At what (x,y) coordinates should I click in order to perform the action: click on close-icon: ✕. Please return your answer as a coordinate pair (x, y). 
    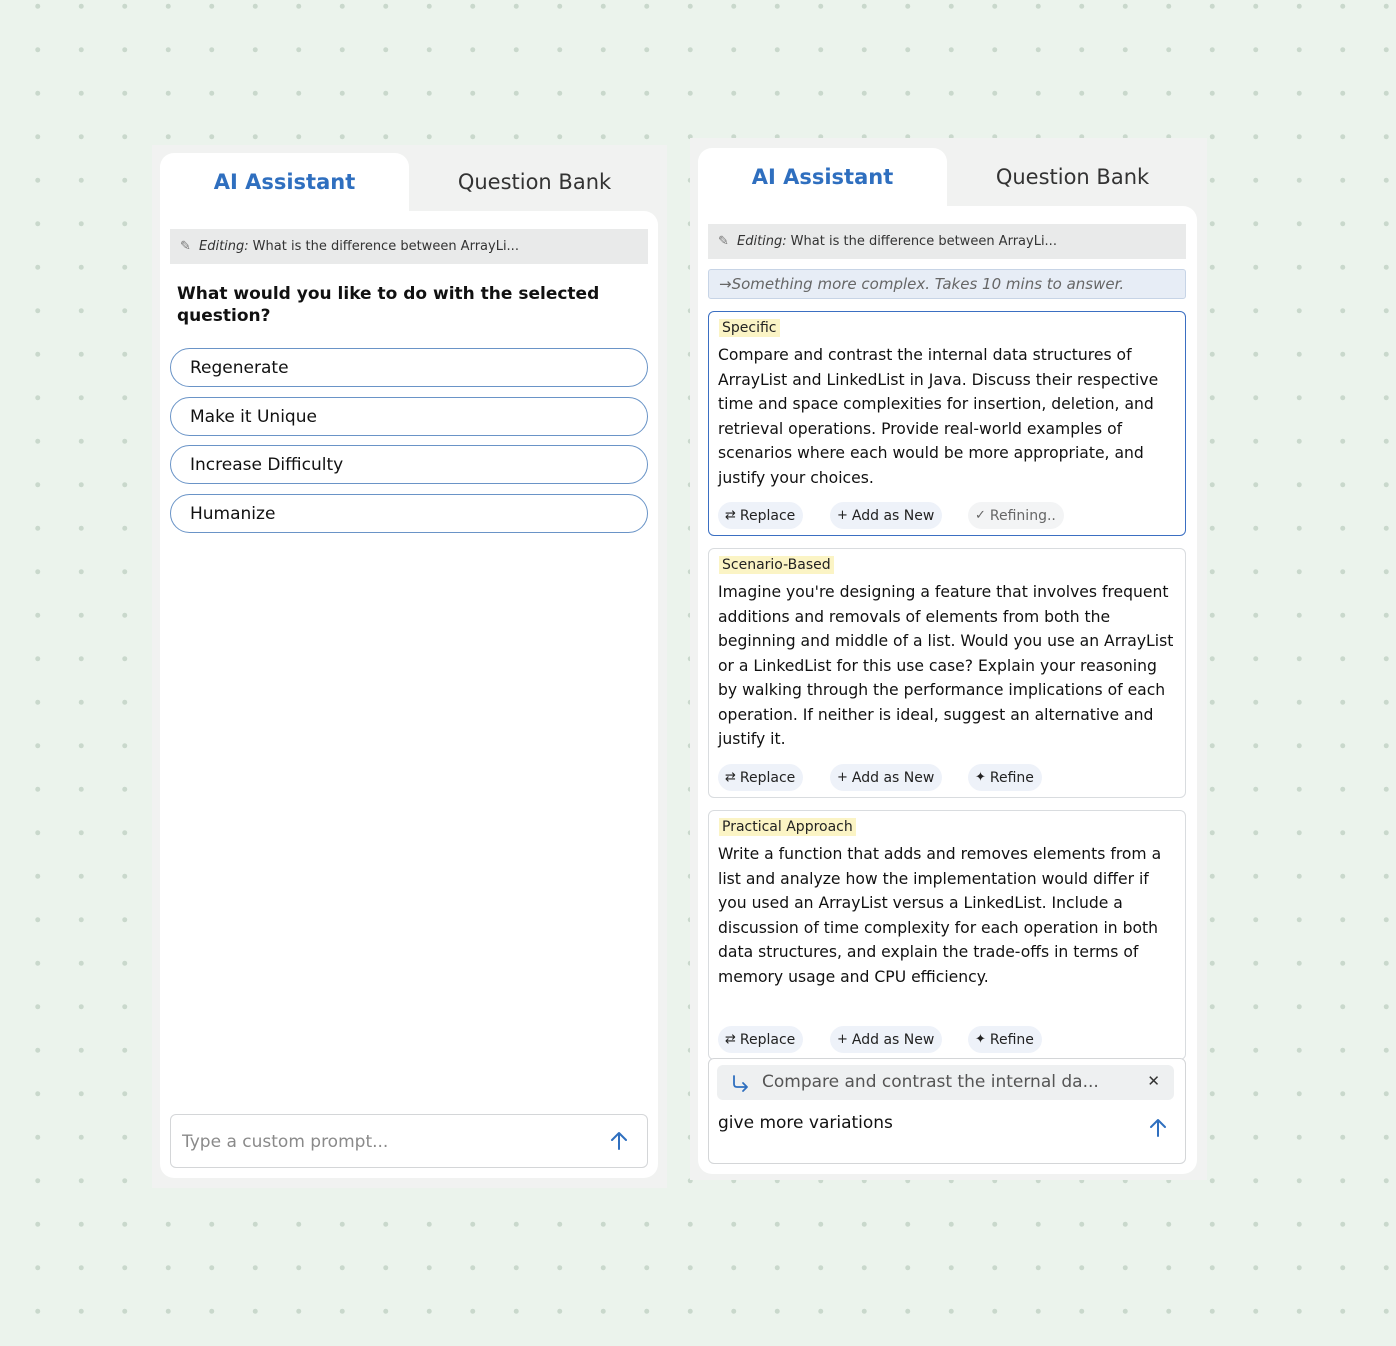
    Looking at the image, I should click on (1153, 1081).